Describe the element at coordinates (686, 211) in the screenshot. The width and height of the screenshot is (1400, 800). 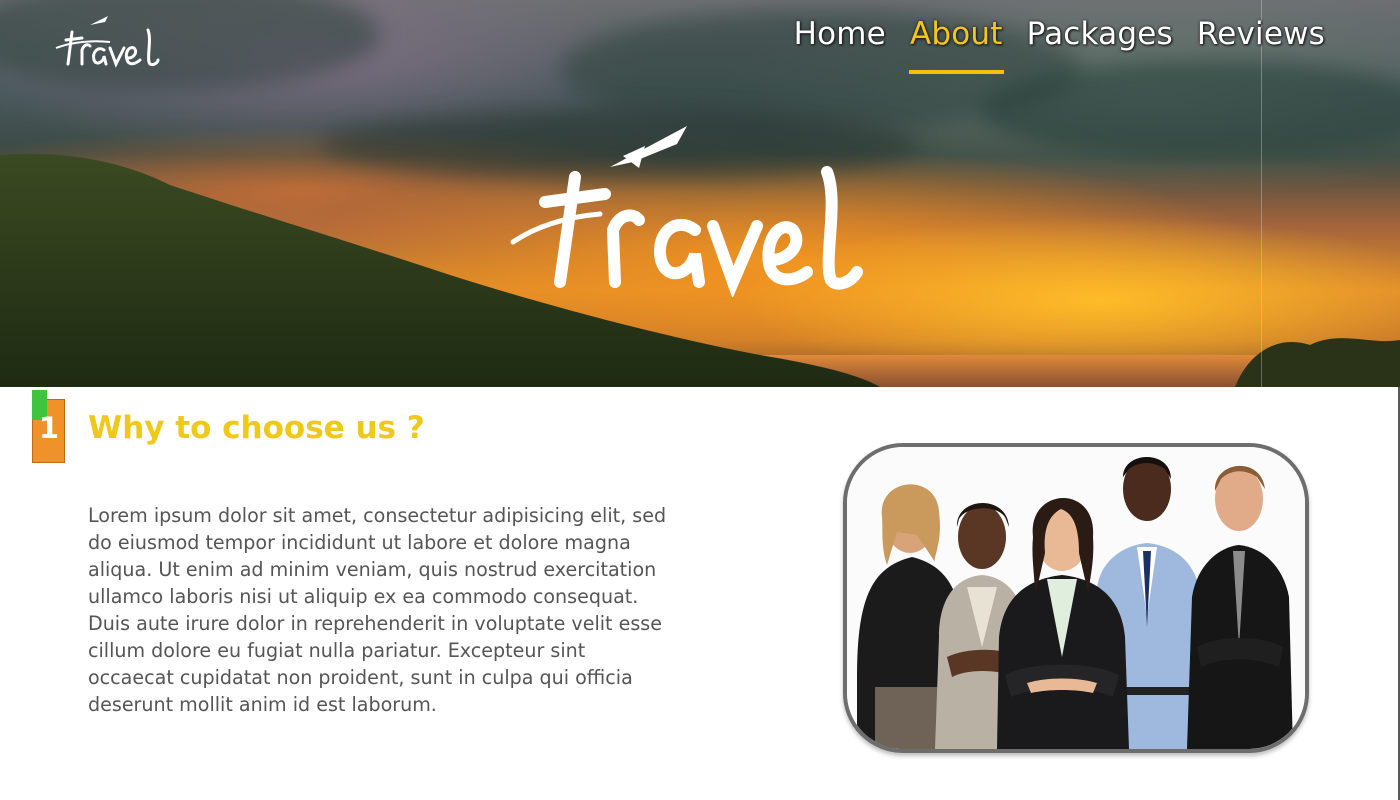
I see `travel-airplane-logo-icon` at that location.